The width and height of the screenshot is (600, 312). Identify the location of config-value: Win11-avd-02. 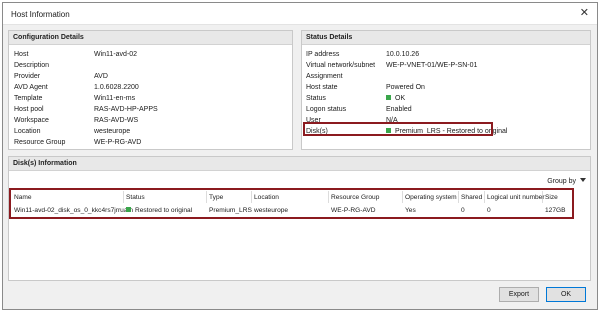
(116, 54).